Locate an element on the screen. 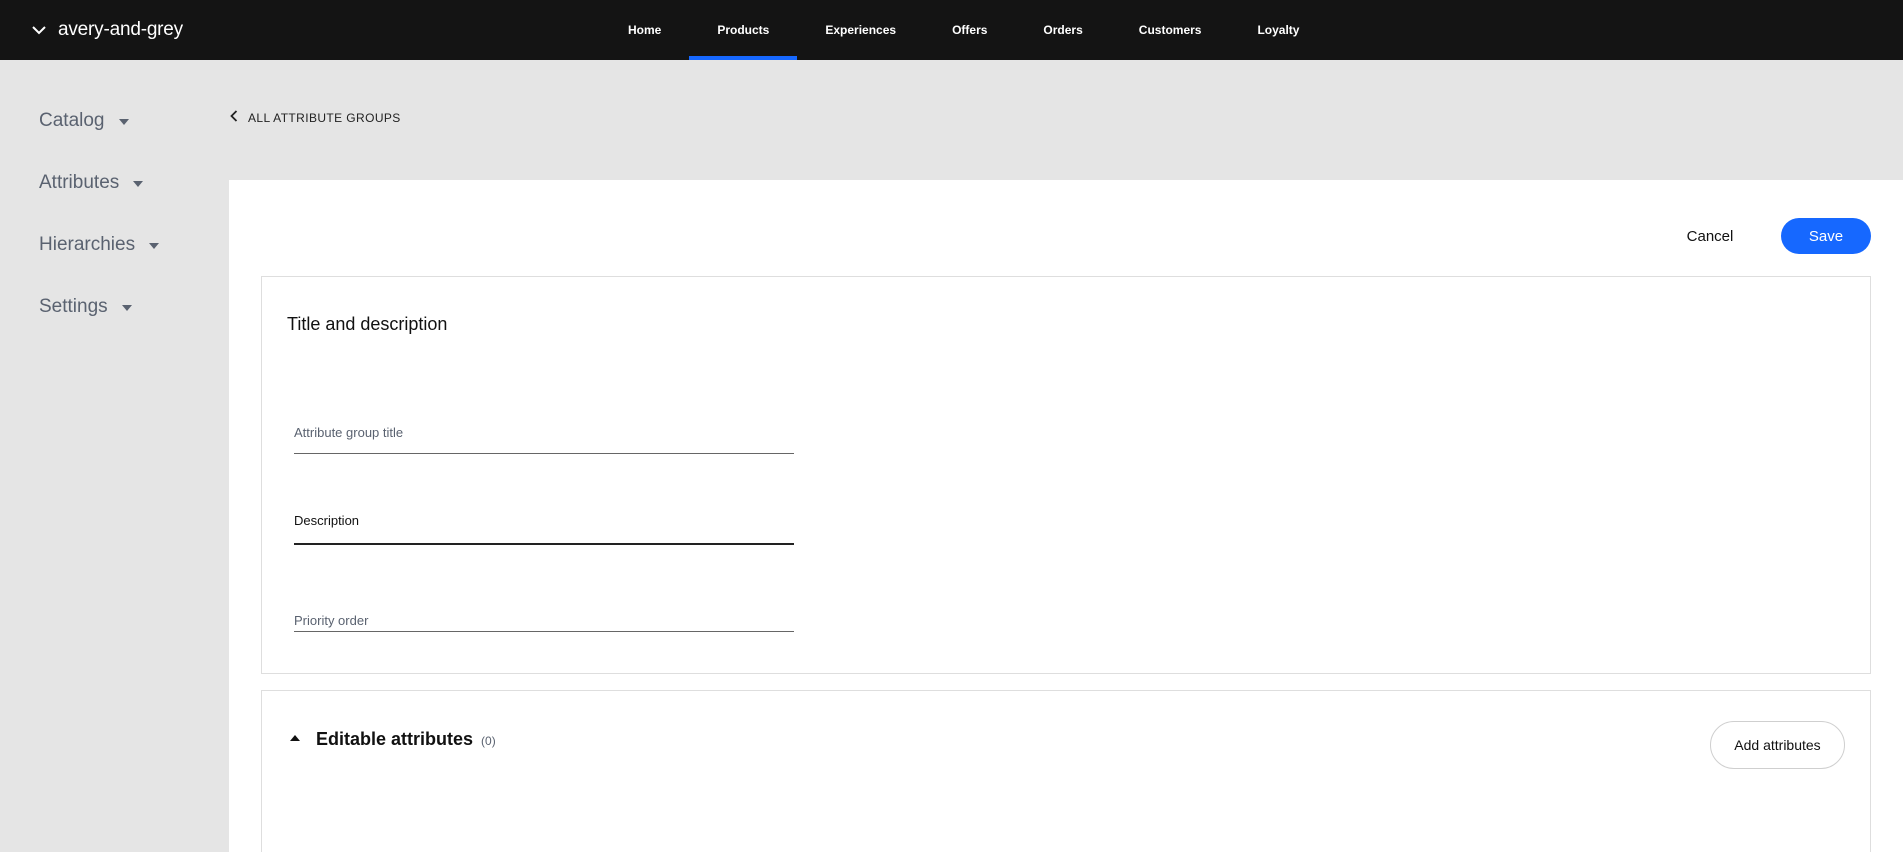 Image resolution: width=1903 pixels, height=852 pixels. back-link-label: ALL ATTRIBUTE GROUPS is located at coordinates (324, 117).